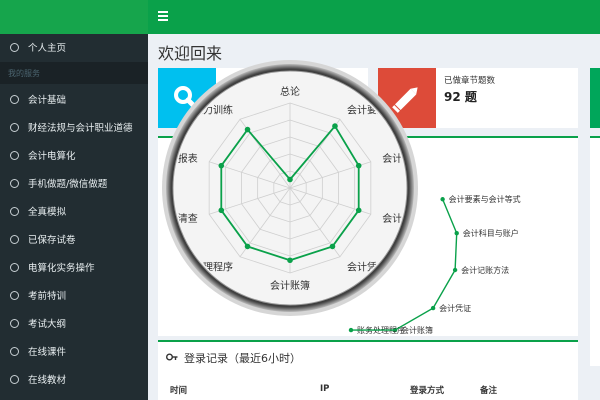 This screenshot has height=400, width=600. Describe the element at coordinates (47, 352) in the screenshot. I see `sidebar-item-label: 在线课件` at that location.